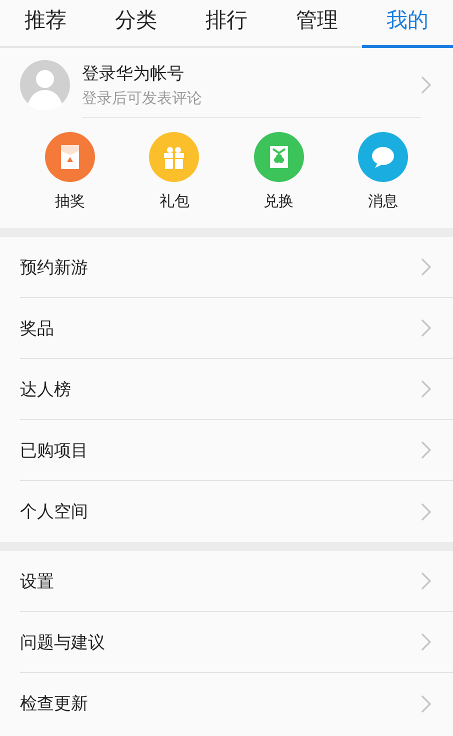  What do you see at coordinates (142, 98) in the screenshot?
I see `account-subtitle: 登录后可发表评论` at bounding box center [142, 98].